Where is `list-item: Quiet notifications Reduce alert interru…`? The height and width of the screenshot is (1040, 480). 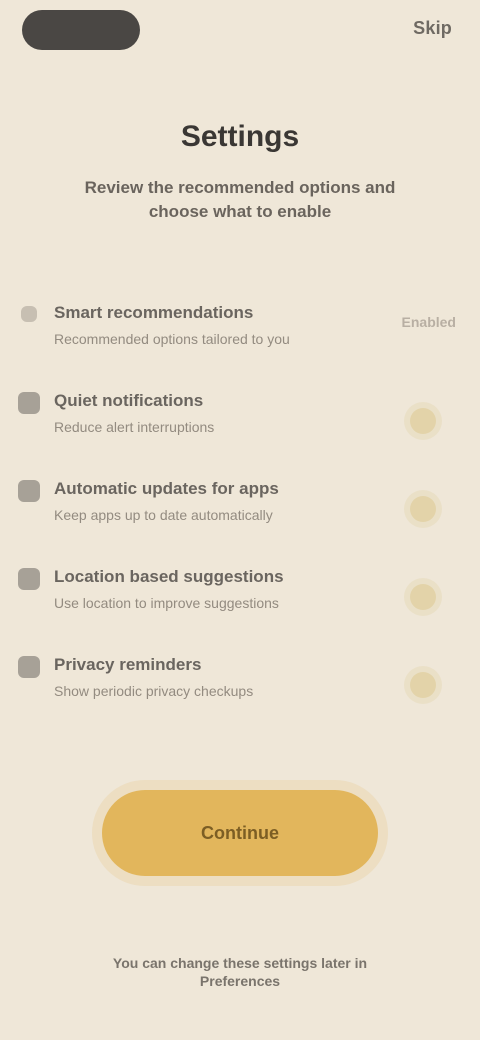 list-item: Quiet notifications Reduce alert interru… is located at coordinates (240, 424).